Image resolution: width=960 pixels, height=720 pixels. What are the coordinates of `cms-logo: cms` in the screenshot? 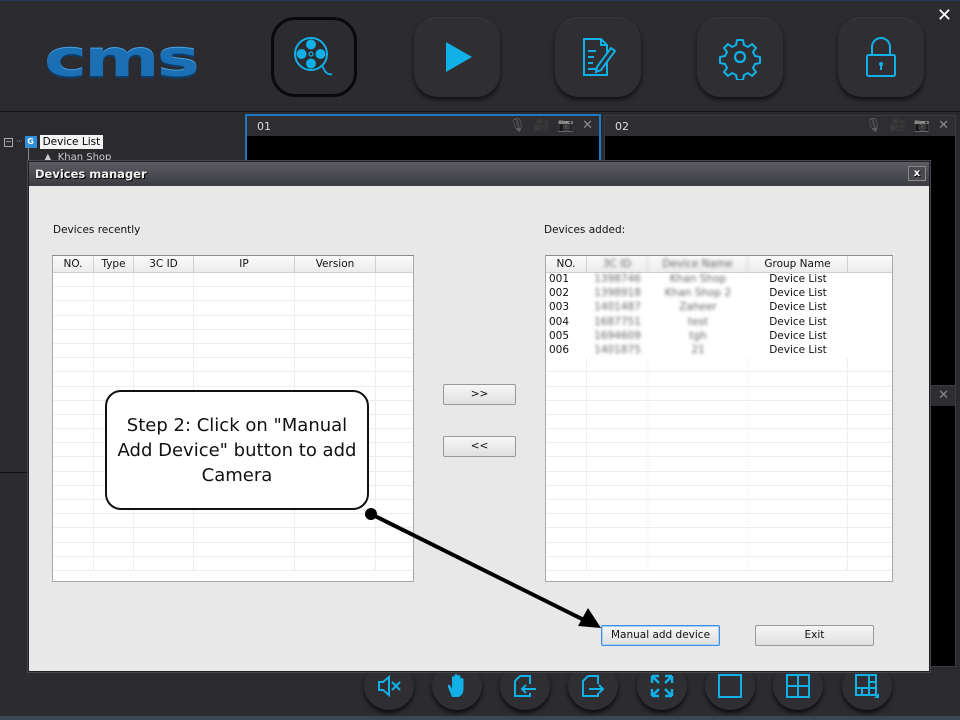 It's located at (122, 59).